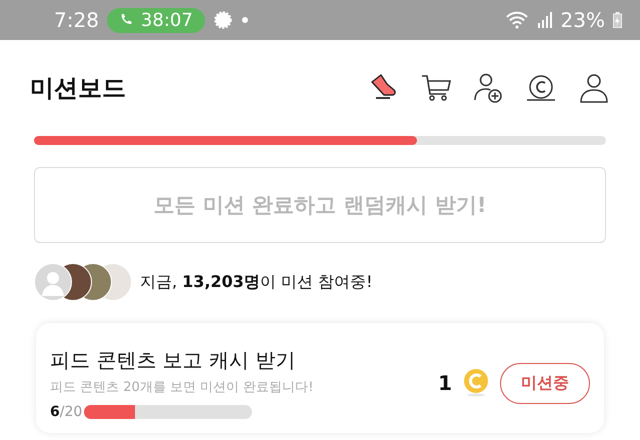 Image resolution: width=640 pixels, height=440 pixels. What do you see at coordinates (544, 20) in the screenshot?
I see `signal-icon` at bounding box center [544, 20].